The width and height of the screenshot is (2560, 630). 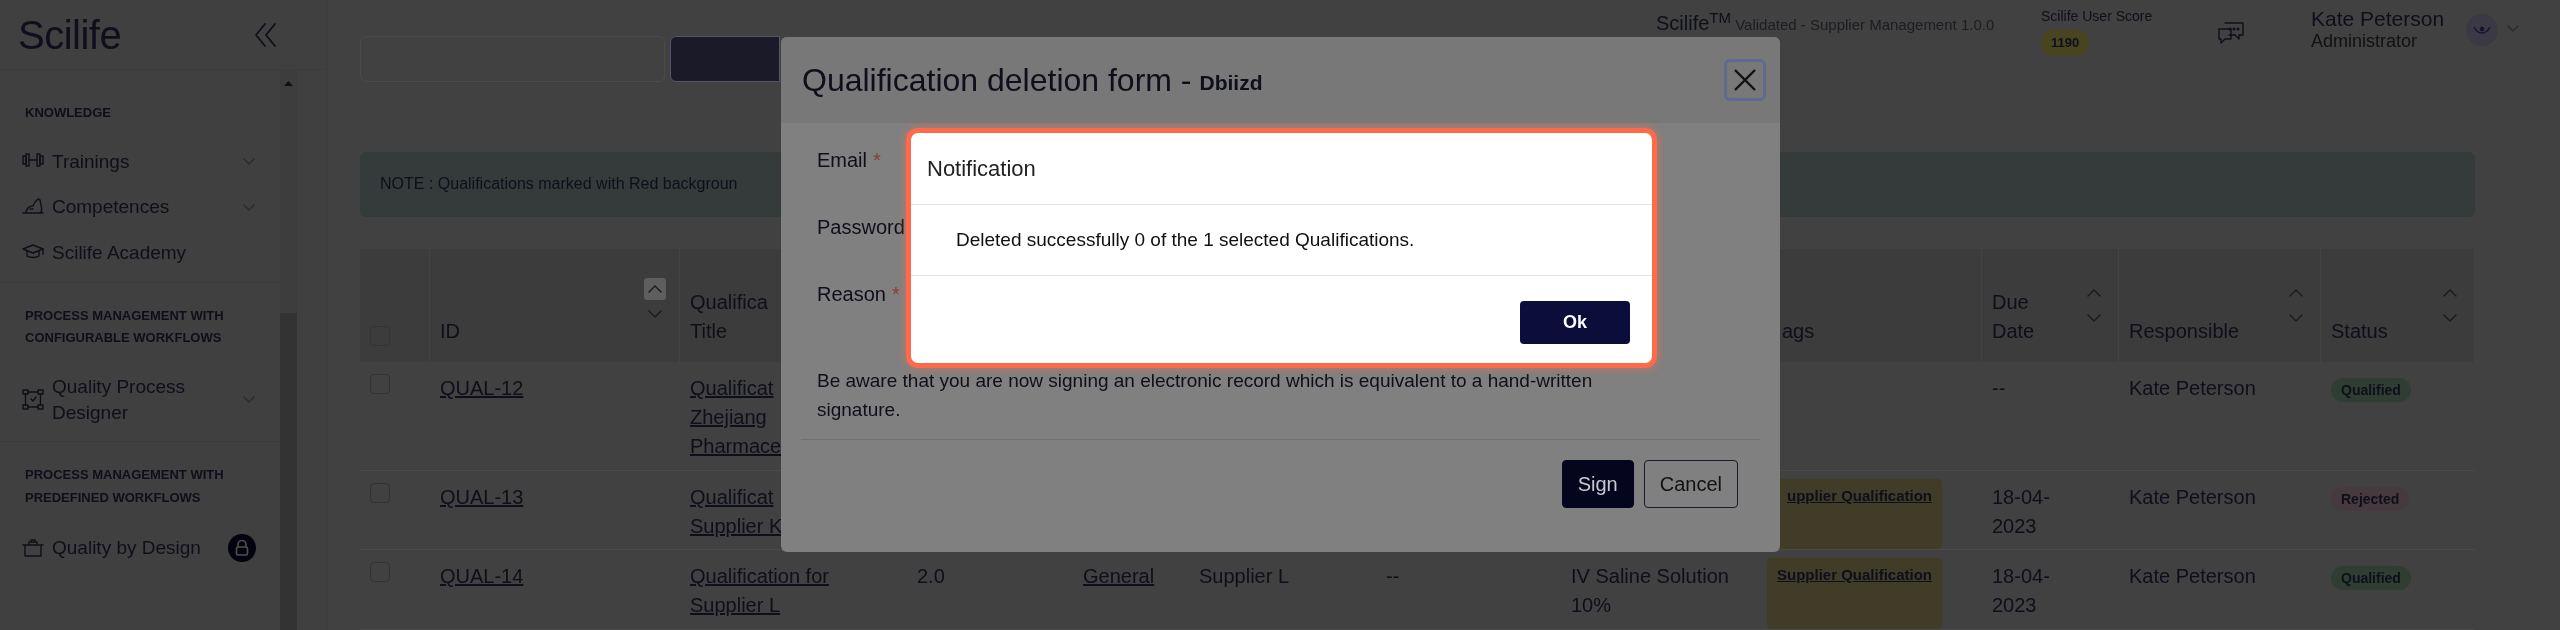 What do you see at coordinates (1999, 388) in the screenshot?
I see `table-cell-text: --` at bounding box center [1999, 388].